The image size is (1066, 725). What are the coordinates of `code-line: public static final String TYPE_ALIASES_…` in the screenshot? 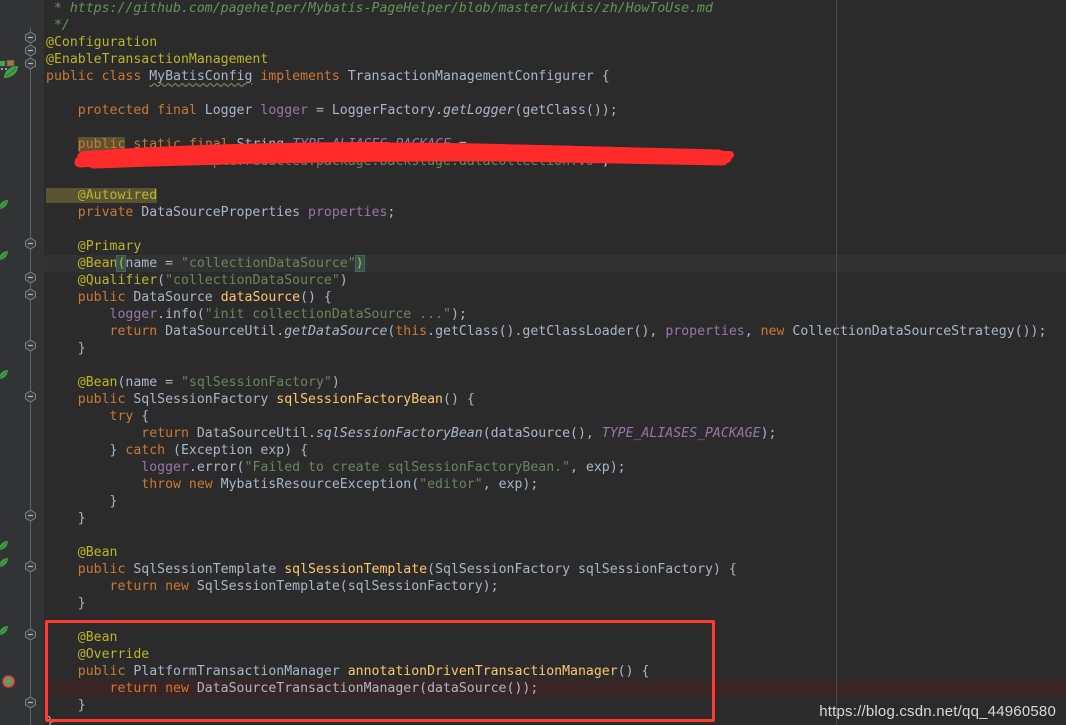 It's located at (233, 144).